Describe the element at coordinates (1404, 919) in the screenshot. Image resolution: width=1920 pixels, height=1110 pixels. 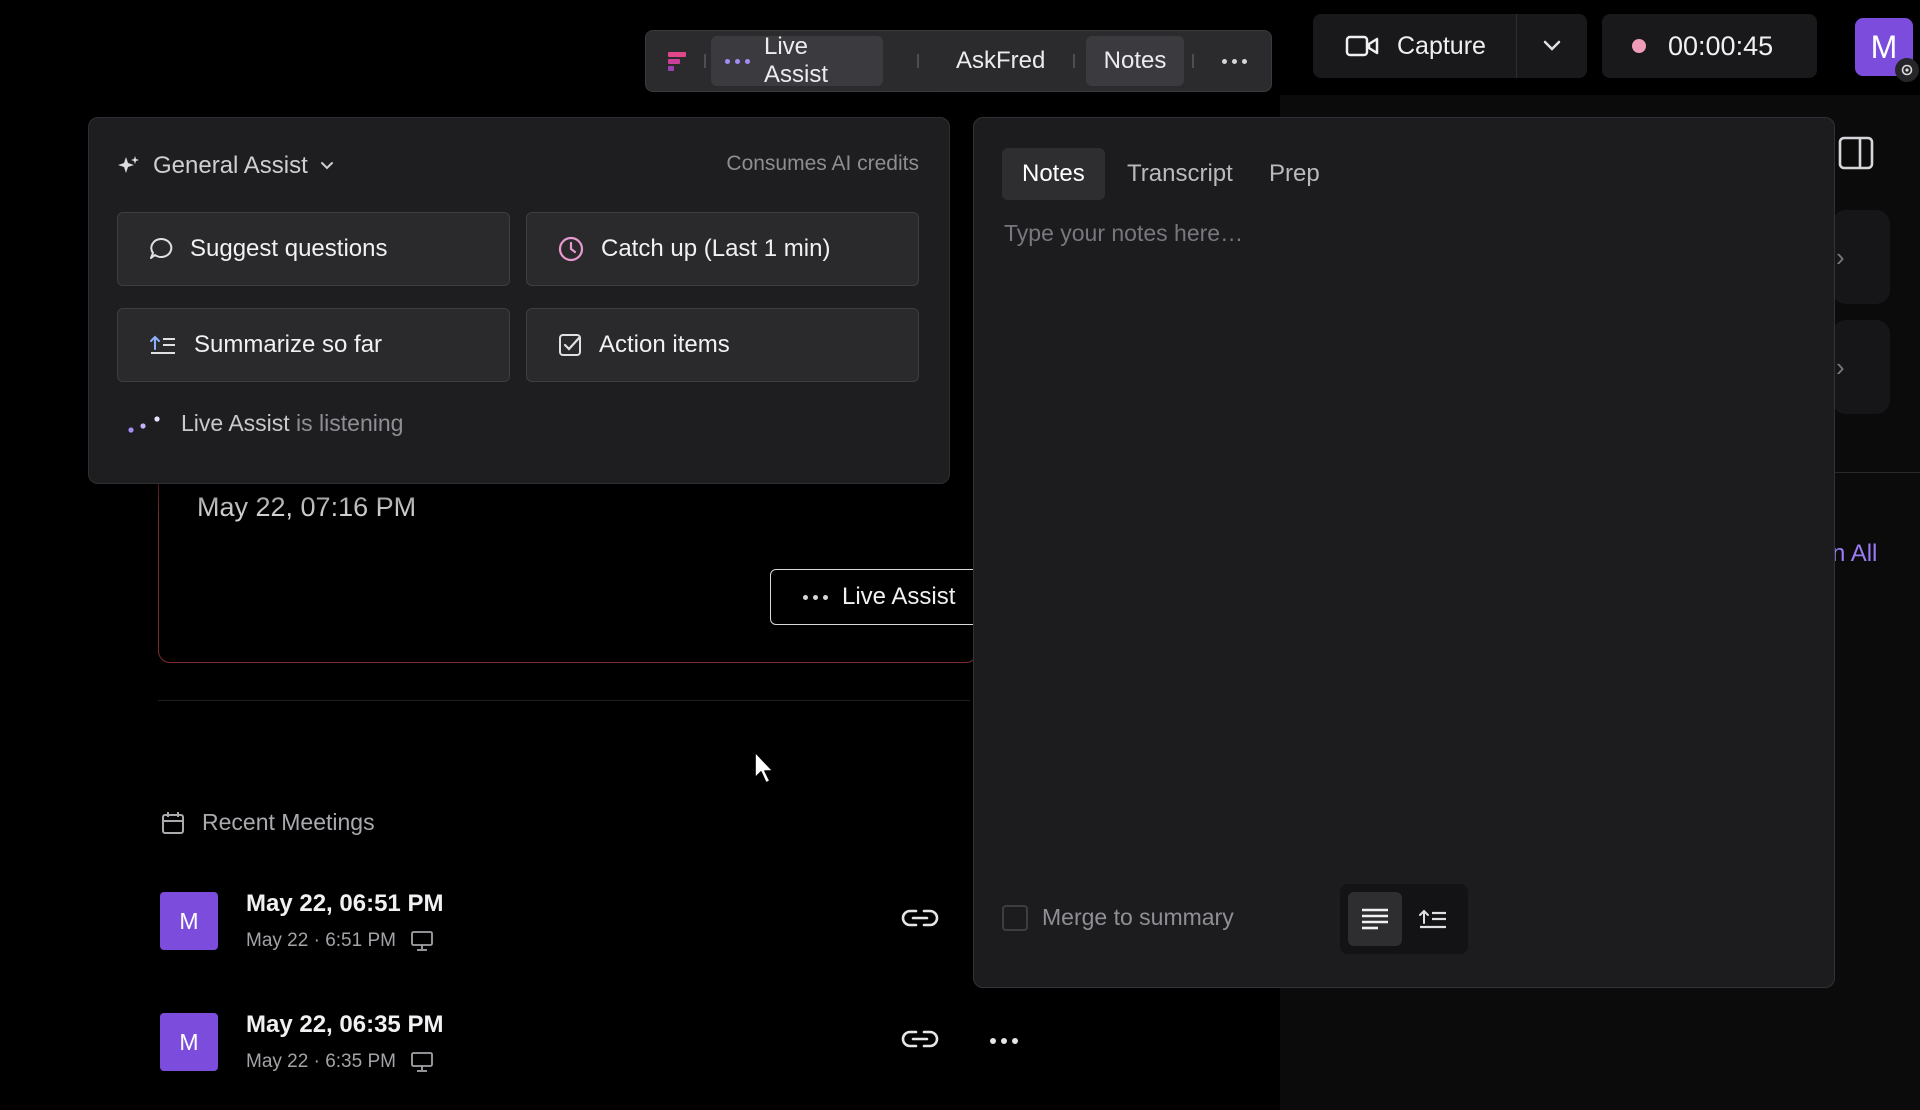
I see `format-toggle-group` at that location.